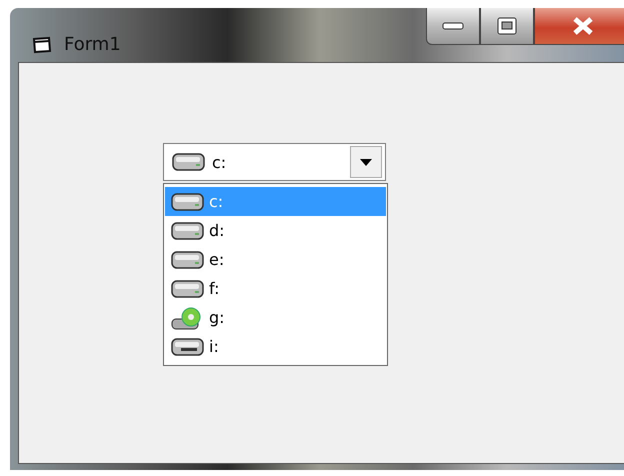 The width and height of the screenshot is (624, 476). I want to click on drive-item: d:, so click(275, 230).